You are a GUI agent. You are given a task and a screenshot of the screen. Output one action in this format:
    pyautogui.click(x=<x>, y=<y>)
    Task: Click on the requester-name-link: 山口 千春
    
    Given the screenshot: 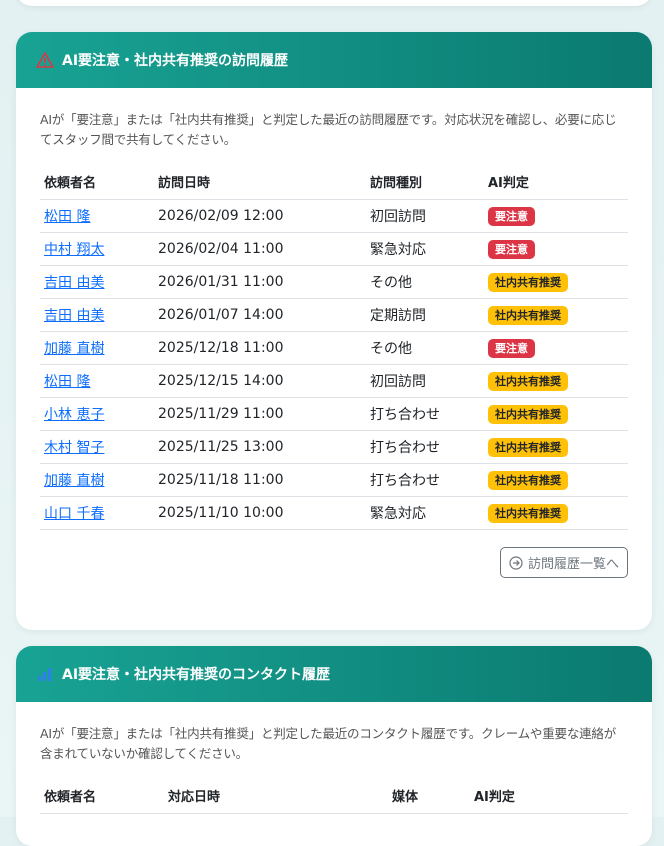 What is the action you would take?
    pyautogui.click(x=74, y=514)
    